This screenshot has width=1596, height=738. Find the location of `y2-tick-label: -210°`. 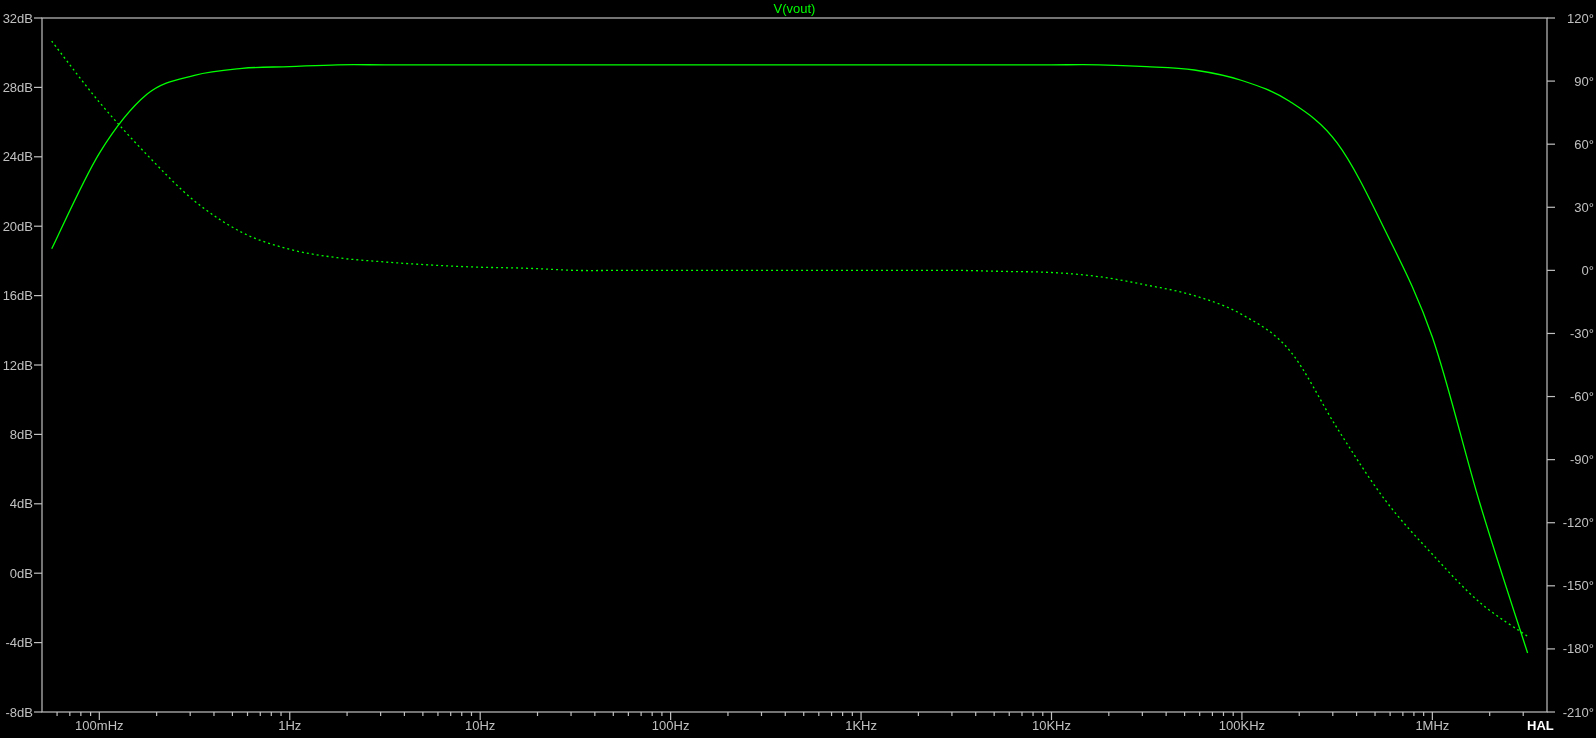

y2-tick-label: -210° is located at coordinates (1578, 712).